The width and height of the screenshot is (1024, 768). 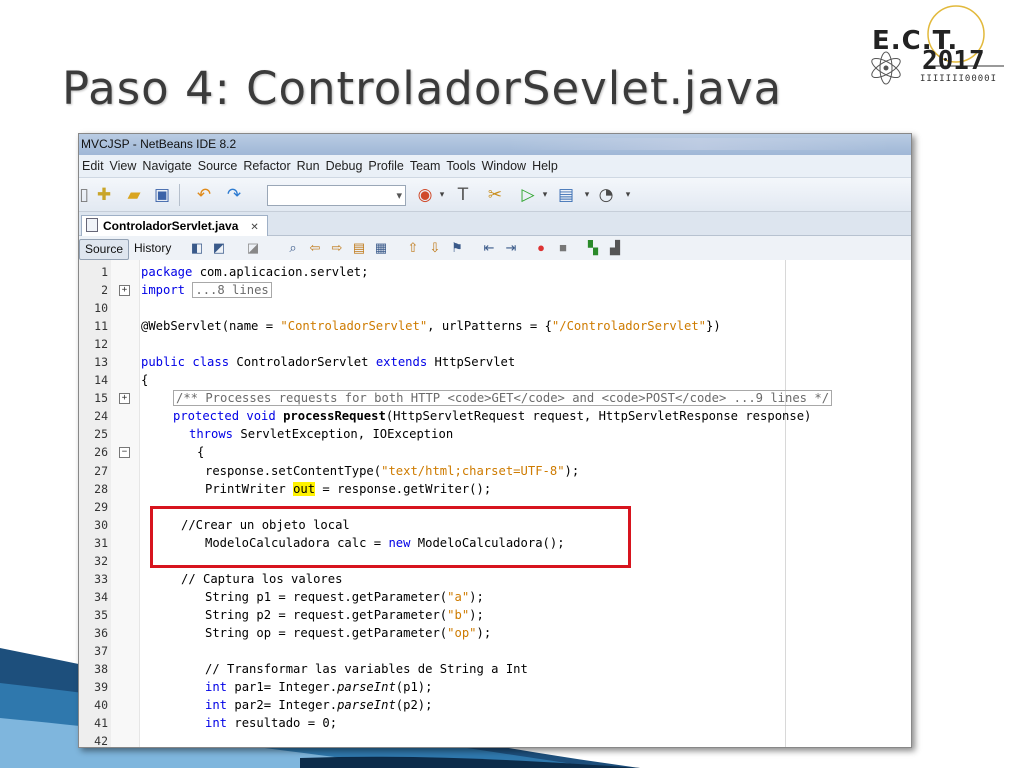 What do you see at coordinates (254, 227) in the screenshot?
I see `close-tab-icon: ✕` at bounding box center [254, 227].